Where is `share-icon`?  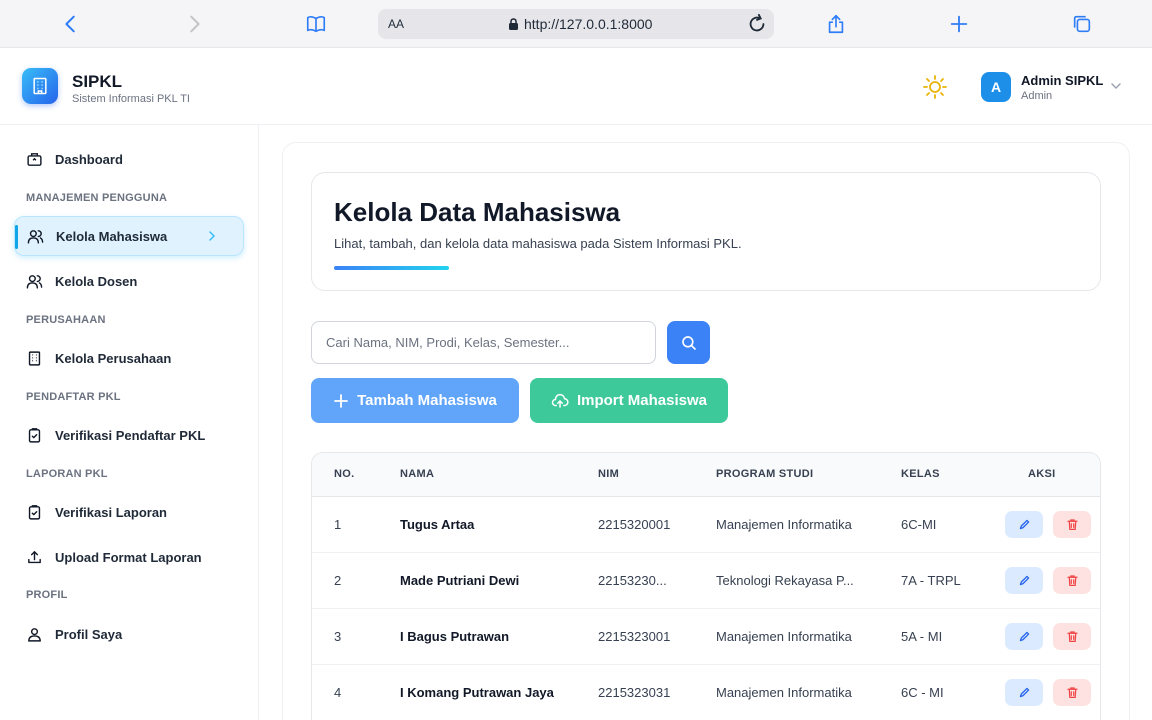
share-icon is located at coordinates (836, 24).